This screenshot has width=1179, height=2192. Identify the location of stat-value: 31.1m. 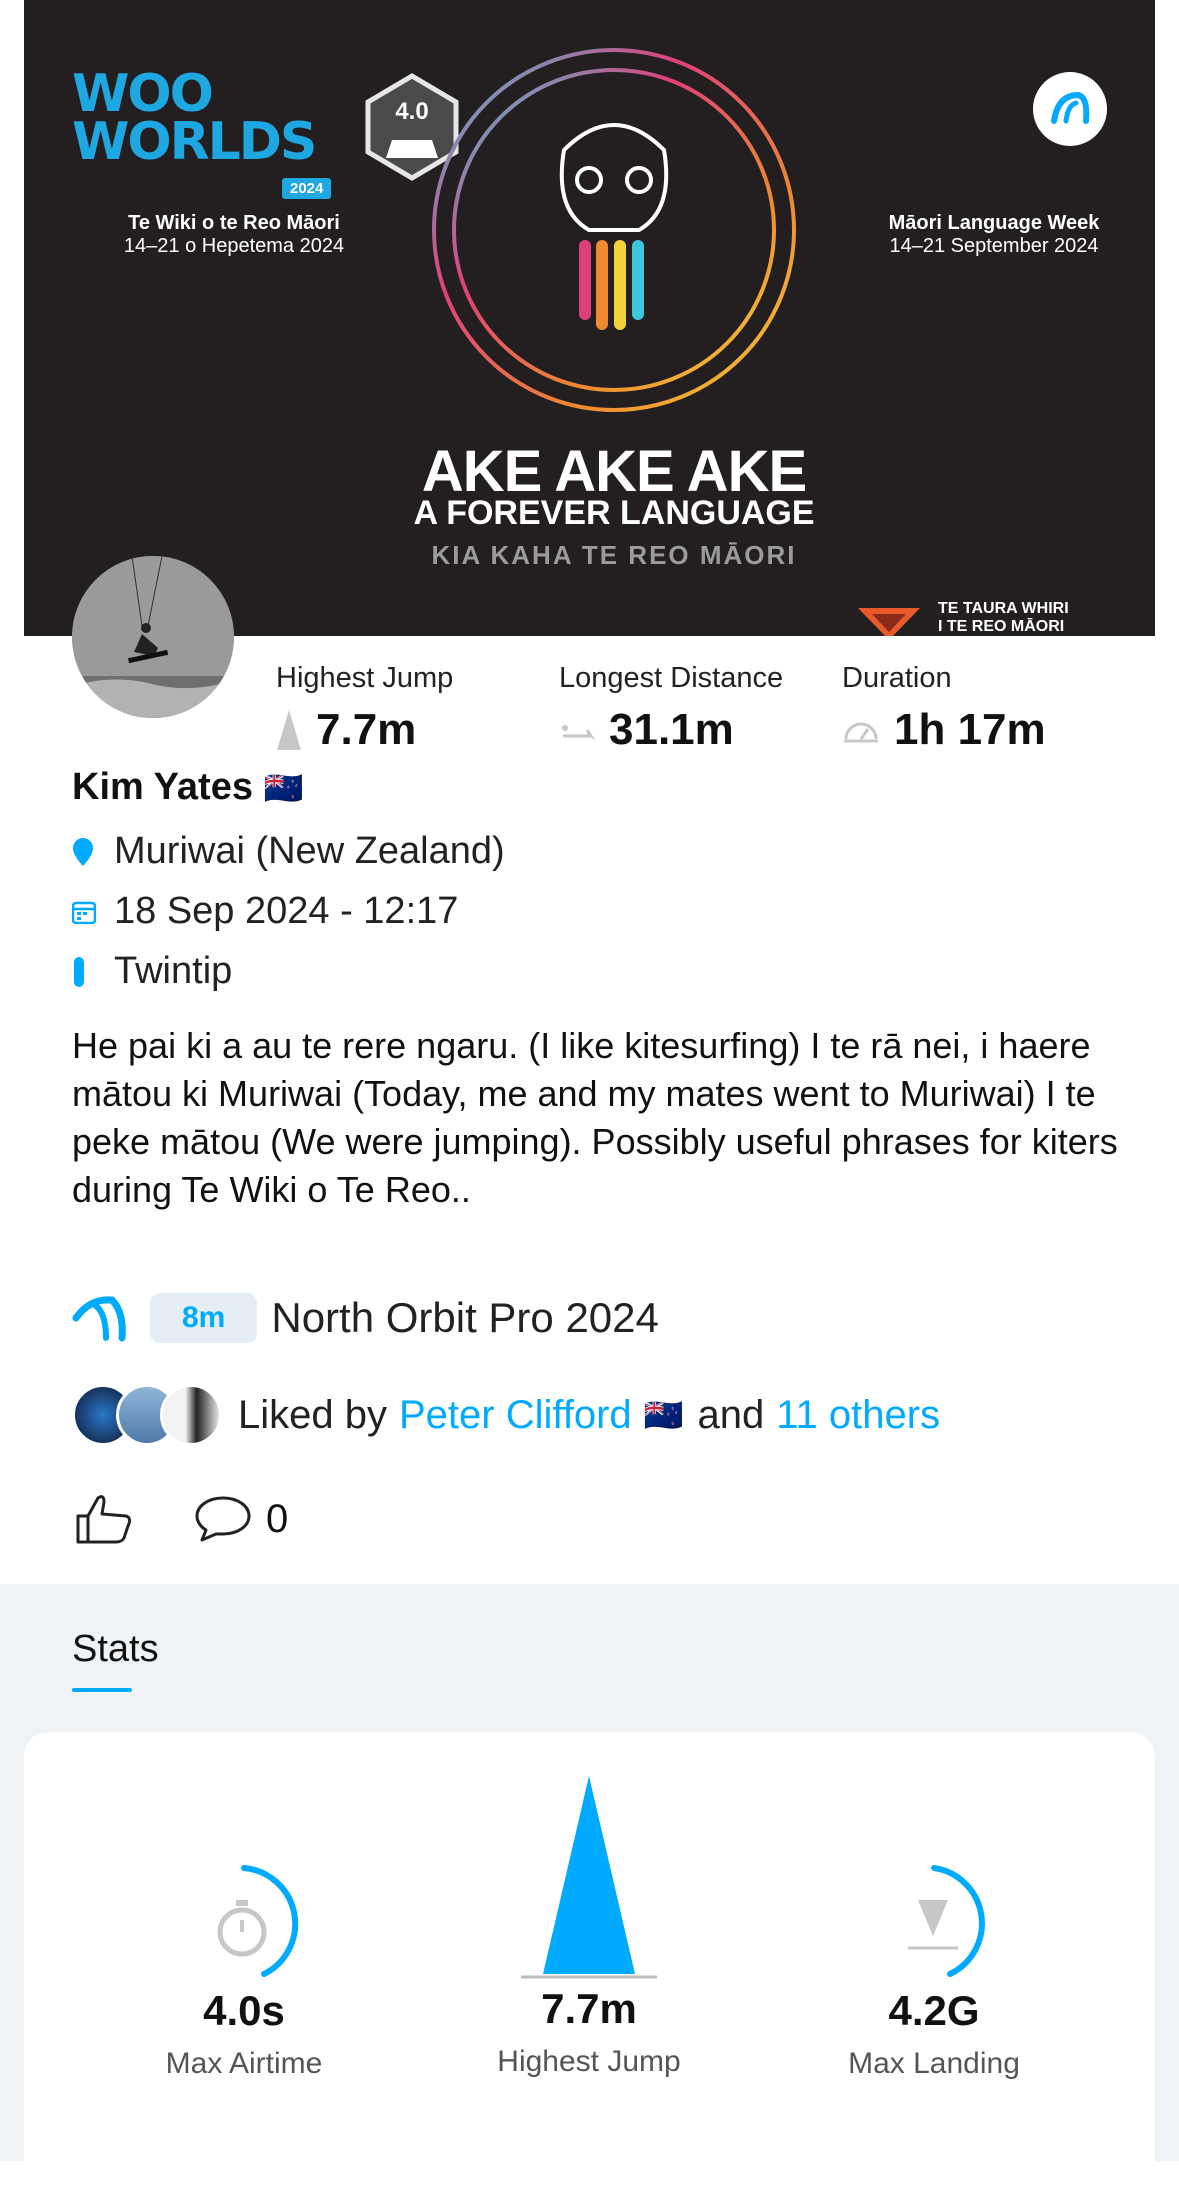
(671, 729).